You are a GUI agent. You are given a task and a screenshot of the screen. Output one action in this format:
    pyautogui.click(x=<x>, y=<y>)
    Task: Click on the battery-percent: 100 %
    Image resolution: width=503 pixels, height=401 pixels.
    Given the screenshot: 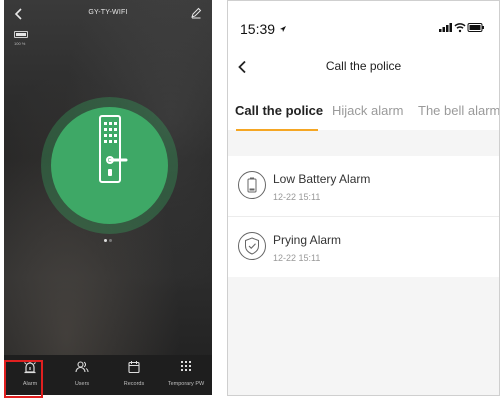 What is the action you would take?
    pyautogui.click(x=20, y=43)
    